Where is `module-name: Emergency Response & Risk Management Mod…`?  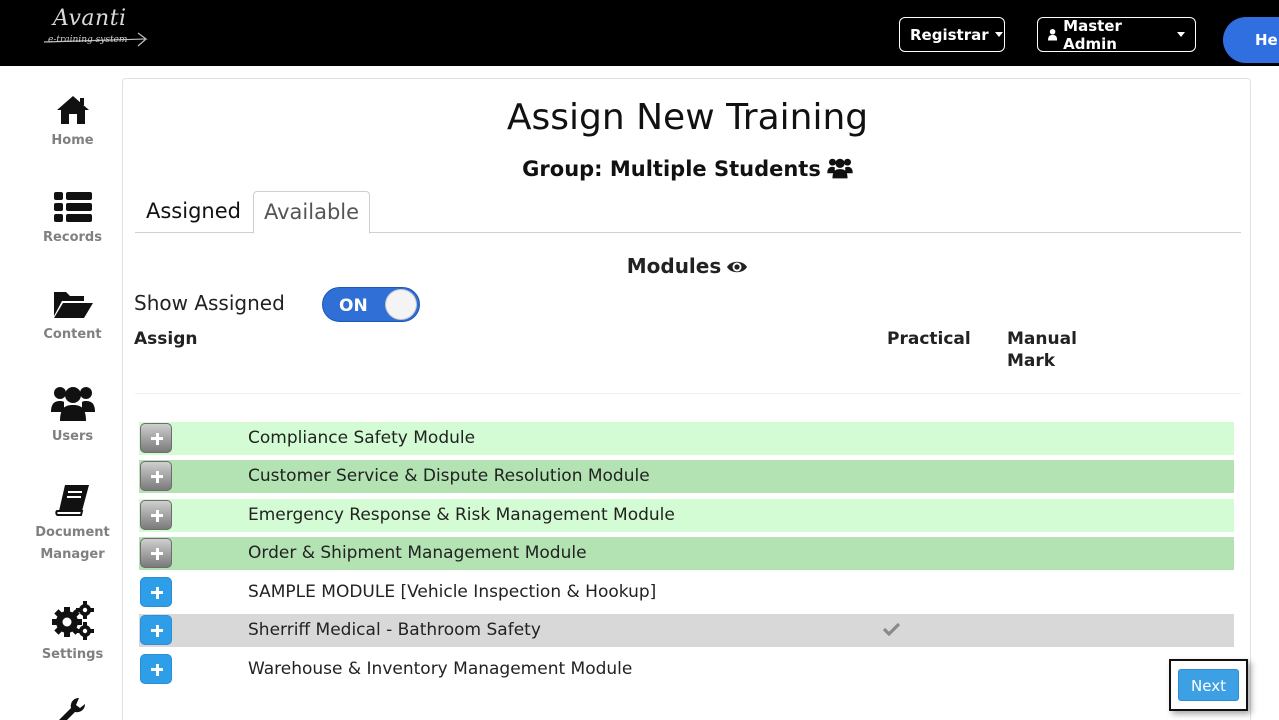 module-name: Emergency Response & Risk Management Mod… is located at coordinates (461, 515).